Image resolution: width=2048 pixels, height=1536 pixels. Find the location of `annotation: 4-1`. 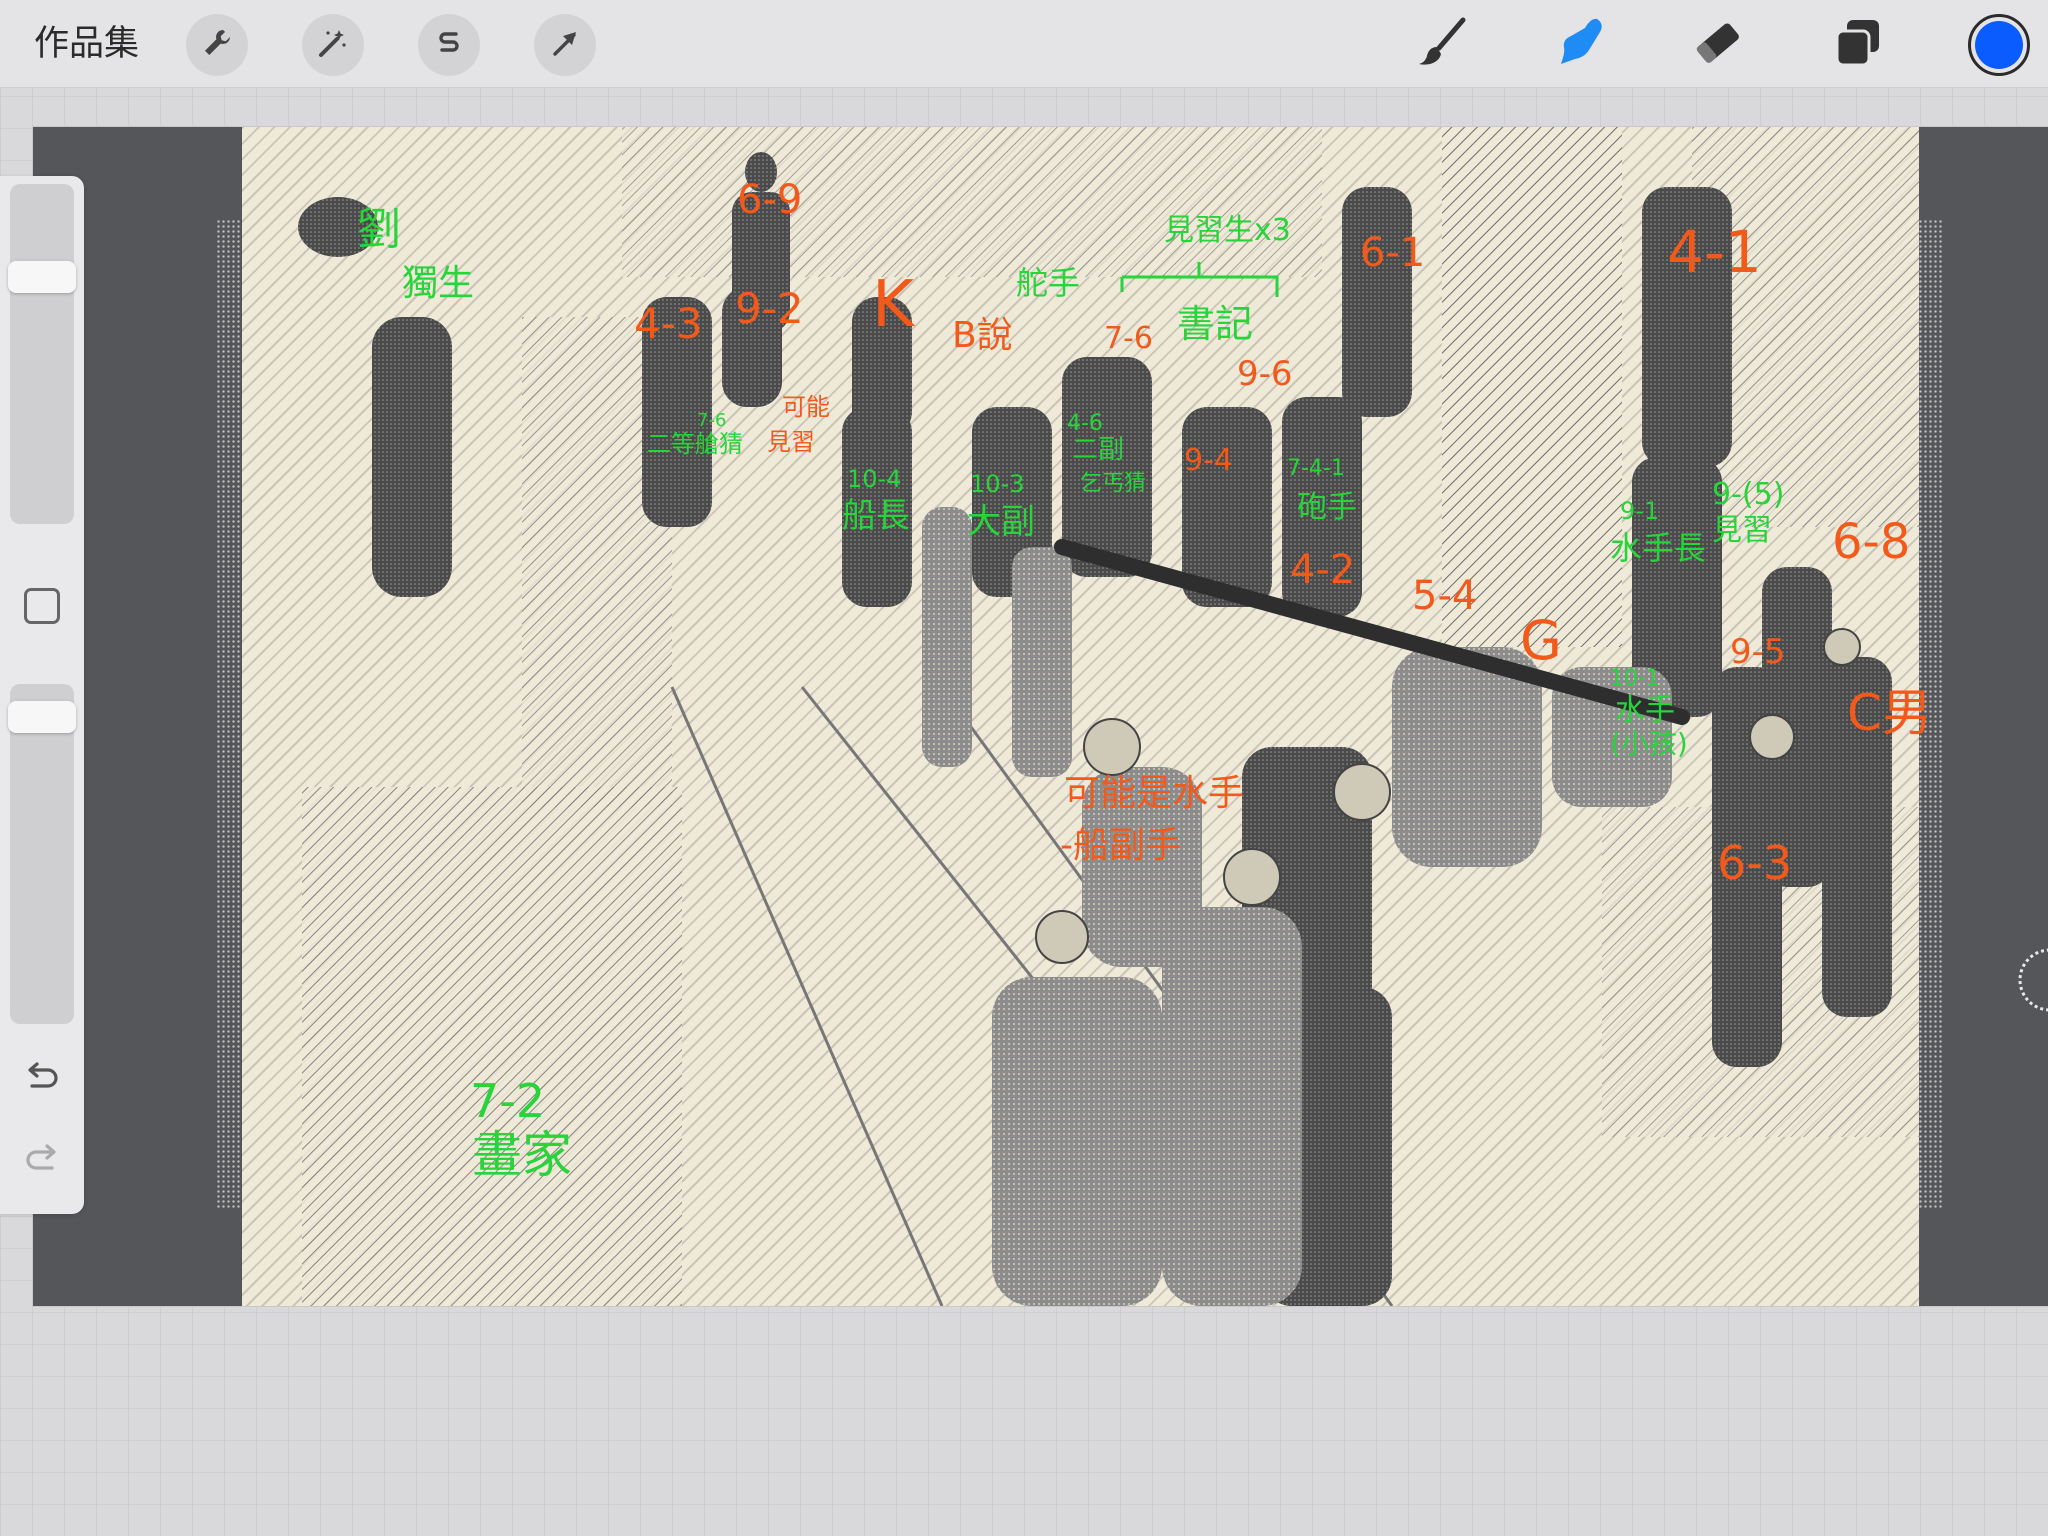

annotation: 4-1 is located at coordinates (1714, 252).